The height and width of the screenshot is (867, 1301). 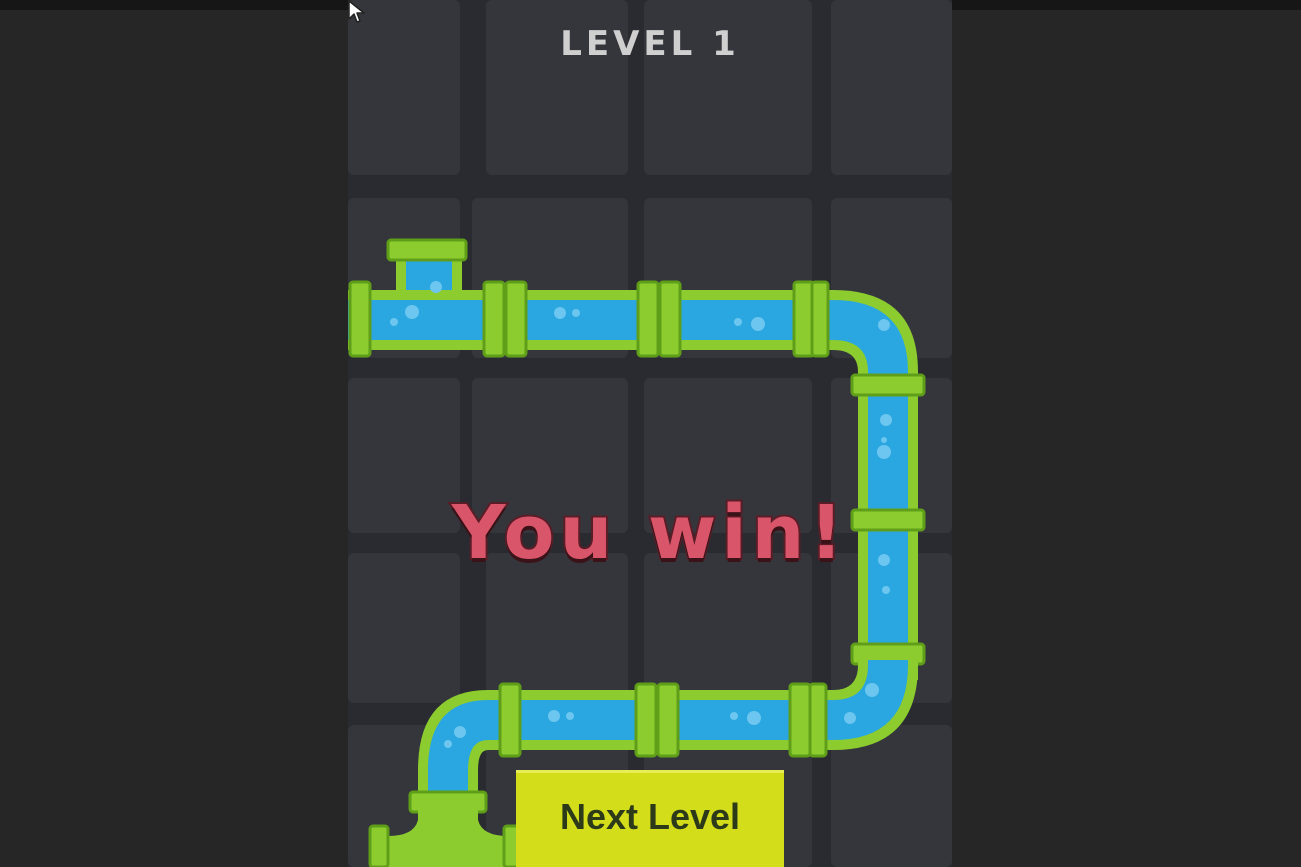 I want to click on next-level-button: Next Level, so click(x=650, y=818).